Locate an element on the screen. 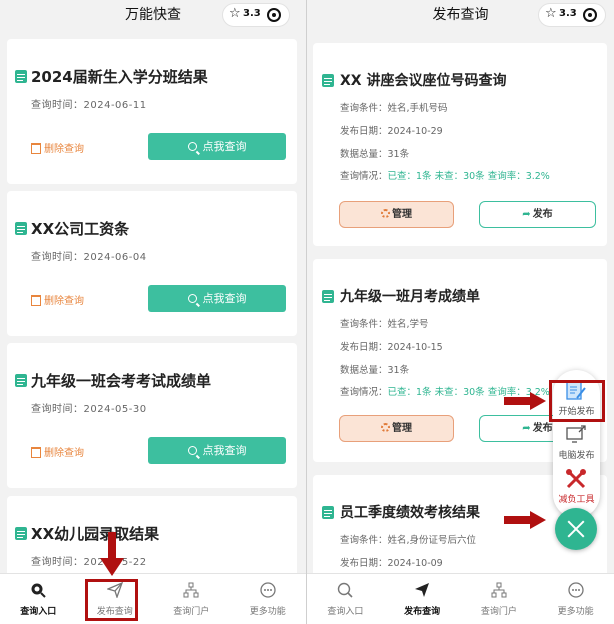 This screenshot has height=624, width=614. computer-upload-icon is located at coordinates (576, 434).